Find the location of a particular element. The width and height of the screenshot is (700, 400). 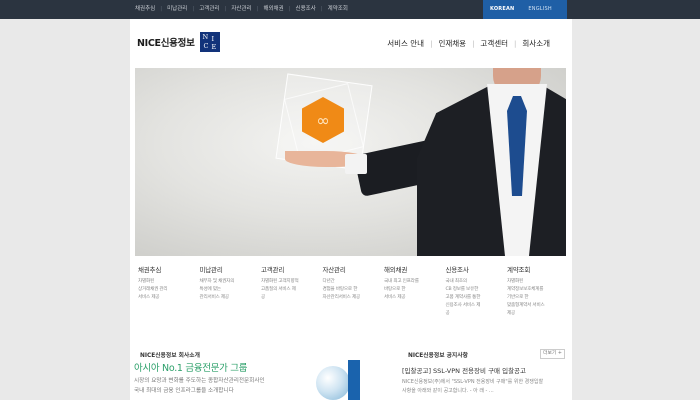

about-headline: 아시아 No.1 금융전문가 그룹 is located at coordinates (191, 368).